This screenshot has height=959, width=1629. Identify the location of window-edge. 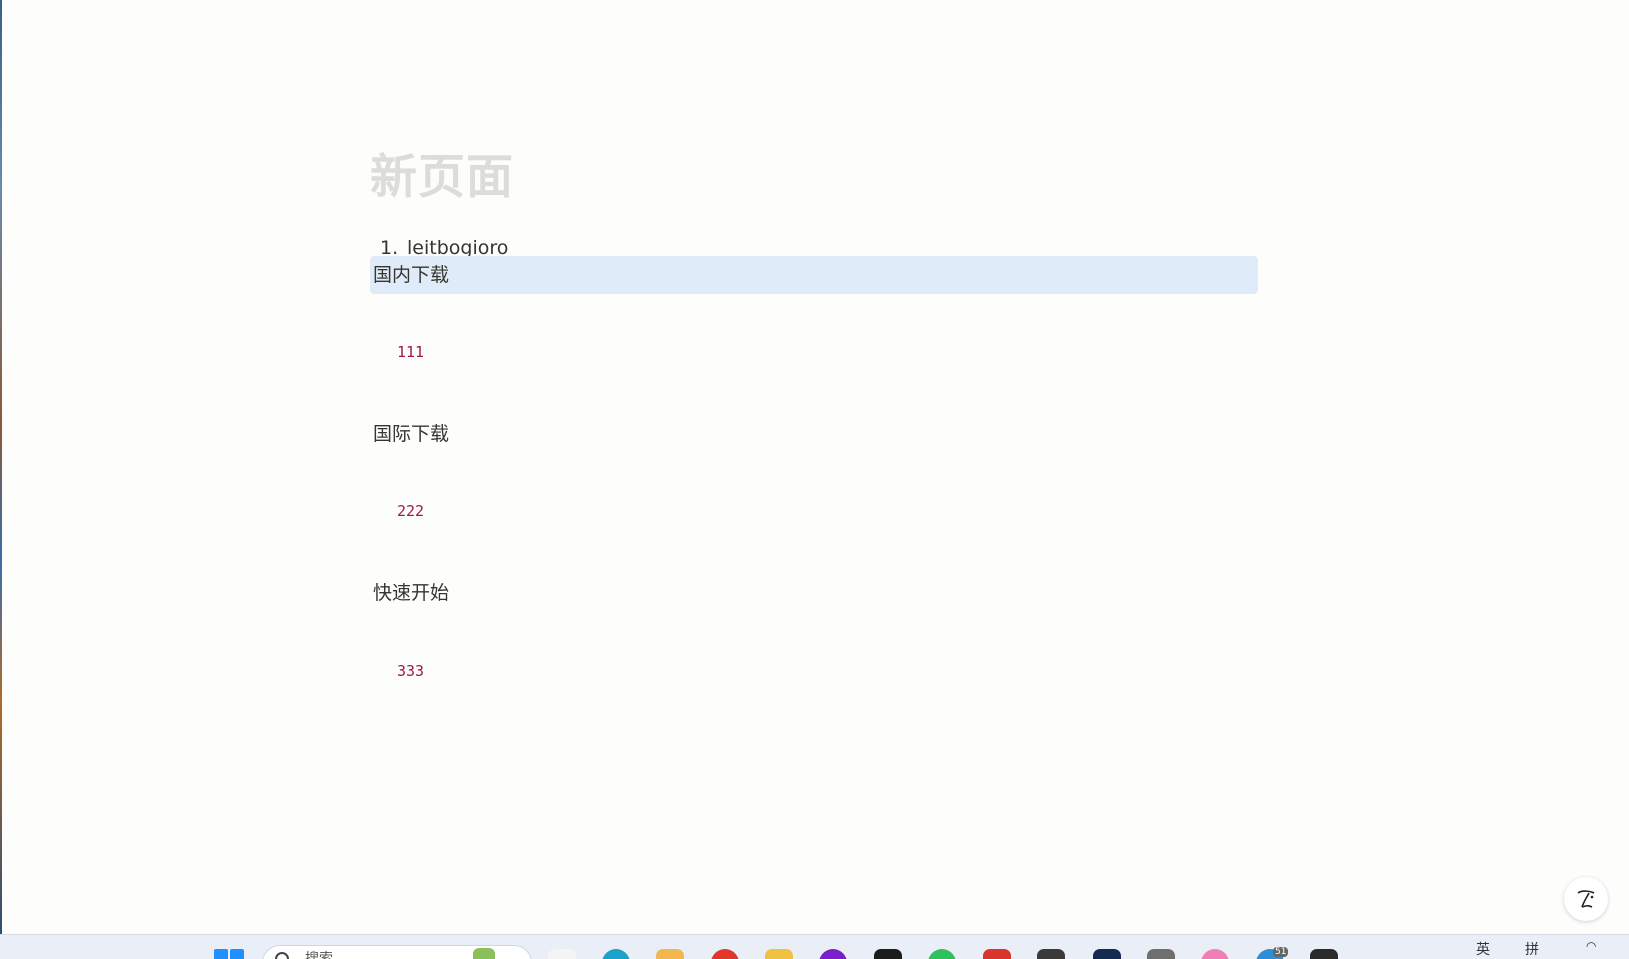
(1, 467).